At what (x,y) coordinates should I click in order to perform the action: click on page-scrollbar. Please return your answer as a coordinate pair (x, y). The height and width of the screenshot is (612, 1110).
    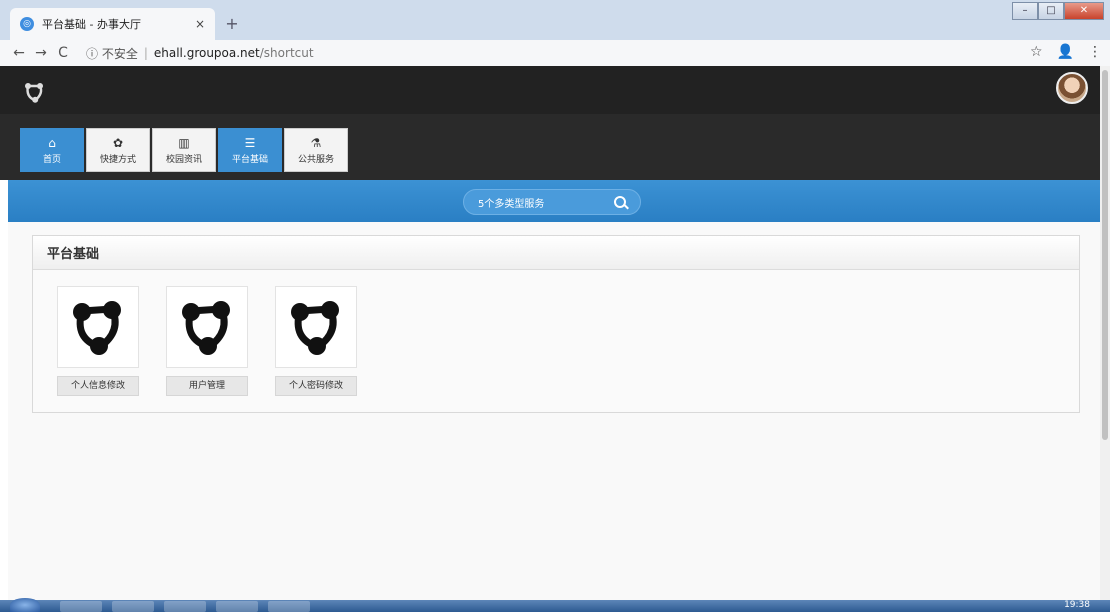
    Looking at the image, I should click on (1105, 333).